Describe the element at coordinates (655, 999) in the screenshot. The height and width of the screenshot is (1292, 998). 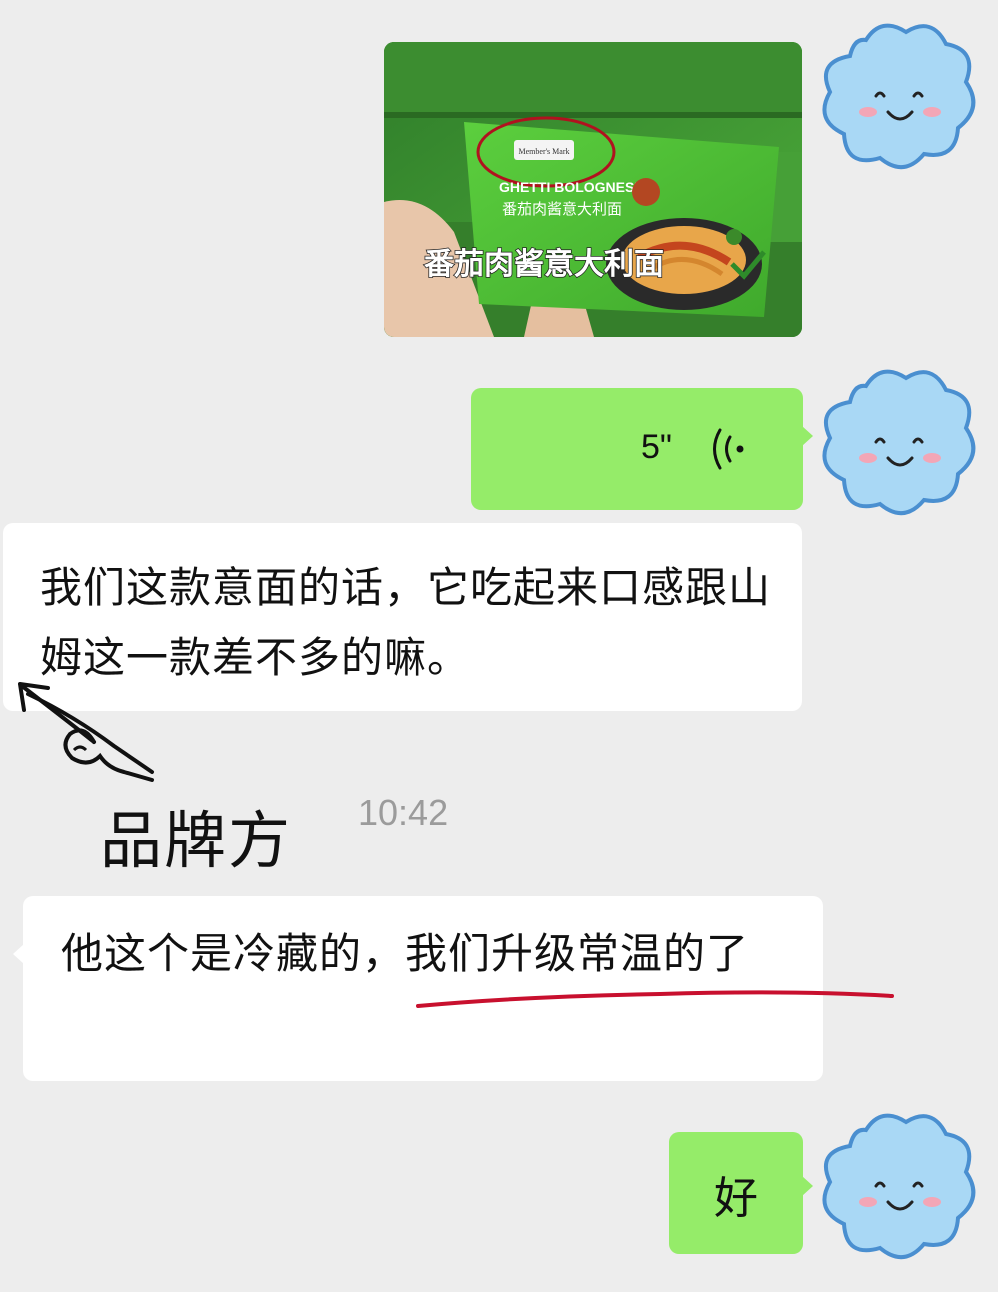
I see `red-underline-annotation` at that location.